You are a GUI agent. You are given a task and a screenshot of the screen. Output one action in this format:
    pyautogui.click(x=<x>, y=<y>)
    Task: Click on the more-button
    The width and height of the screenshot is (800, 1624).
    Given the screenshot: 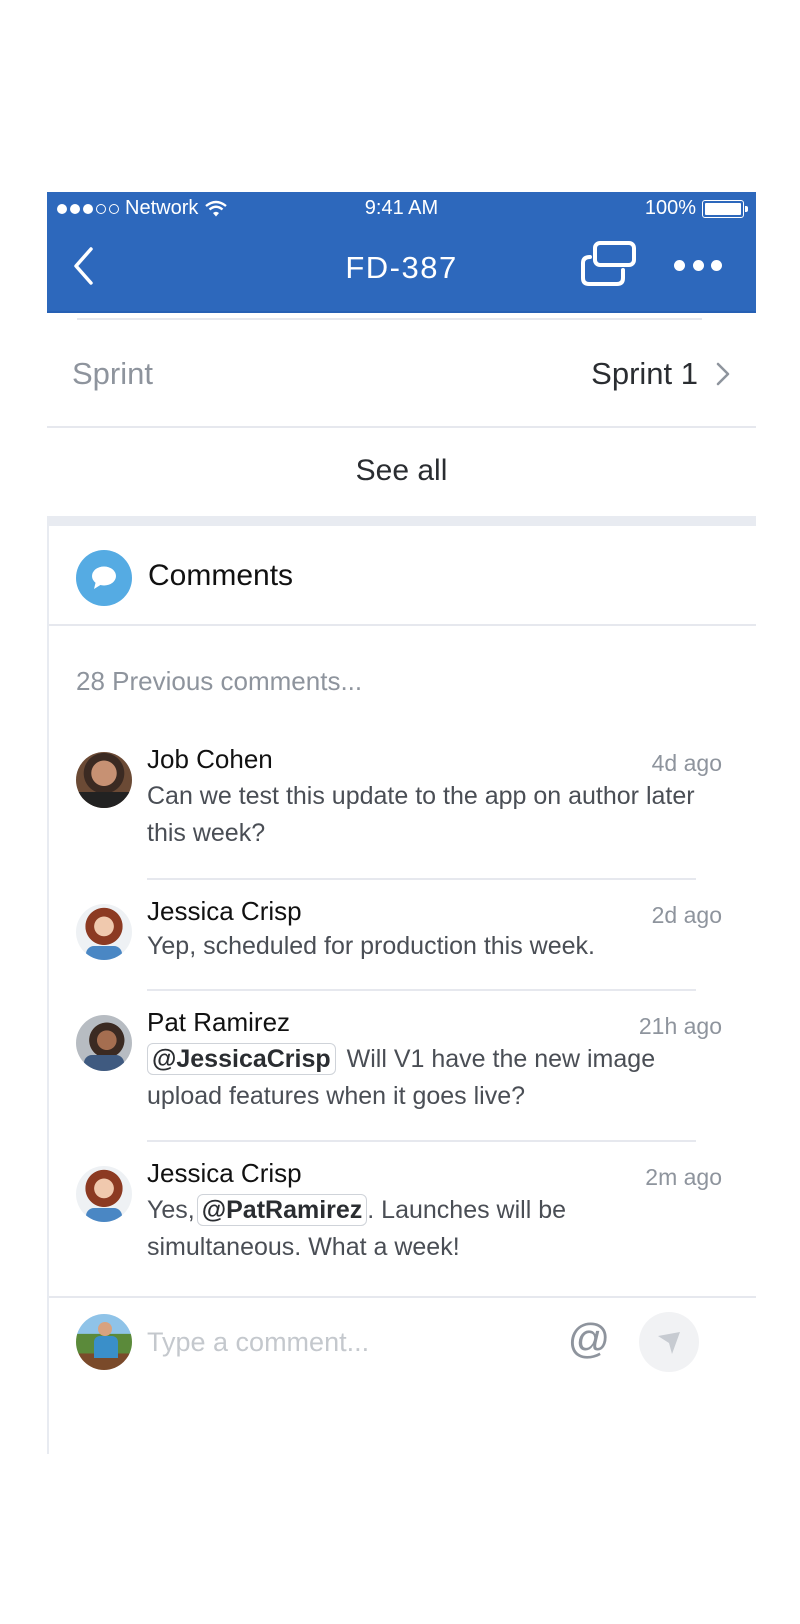 What is the action you would take?
    pyautogui.click(x=698, y=265)
    